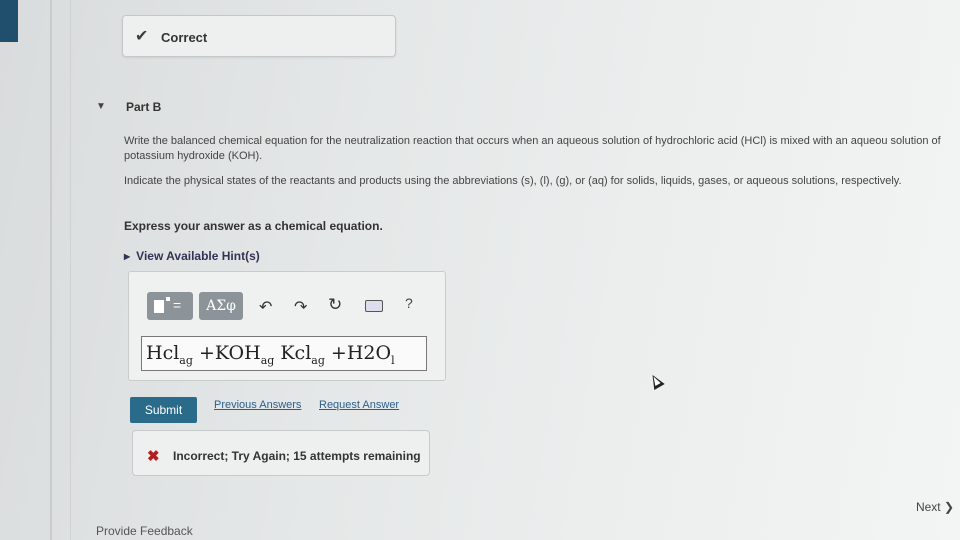 The image size is (960, 540). Describe the element at coordinates (265, 307) in the screenshot. I see `undo-icon: ↶` at that location.